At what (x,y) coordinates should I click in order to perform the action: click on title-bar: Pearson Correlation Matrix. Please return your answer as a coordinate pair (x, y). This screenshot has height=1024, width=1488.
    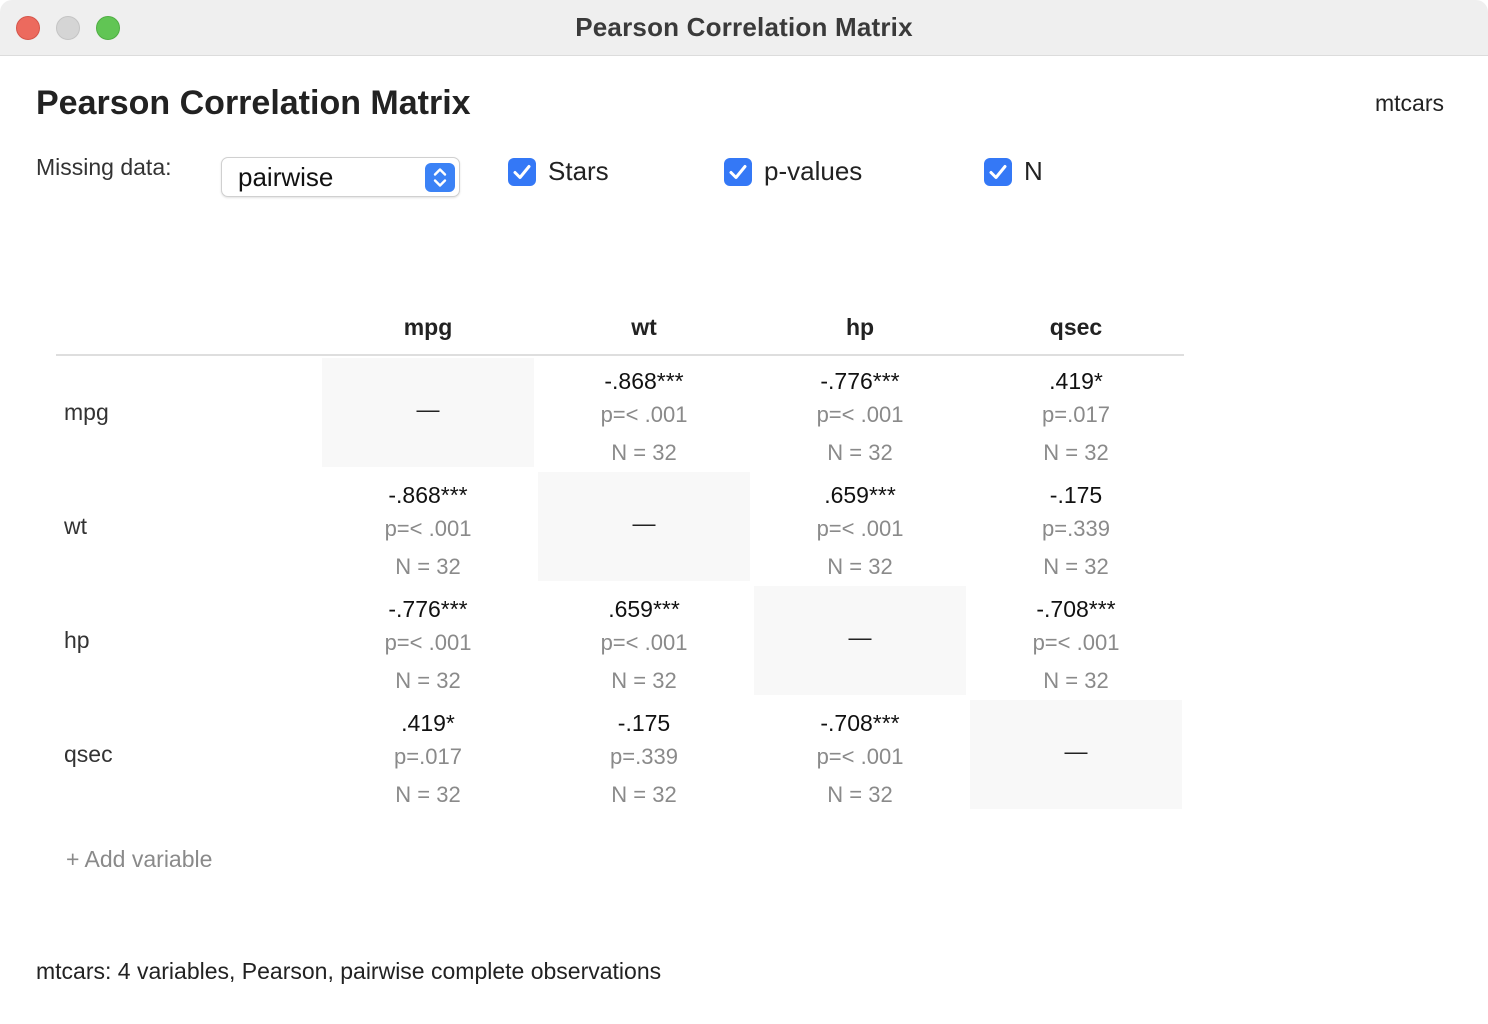
    Looking at the image, I should click on (744, 28).